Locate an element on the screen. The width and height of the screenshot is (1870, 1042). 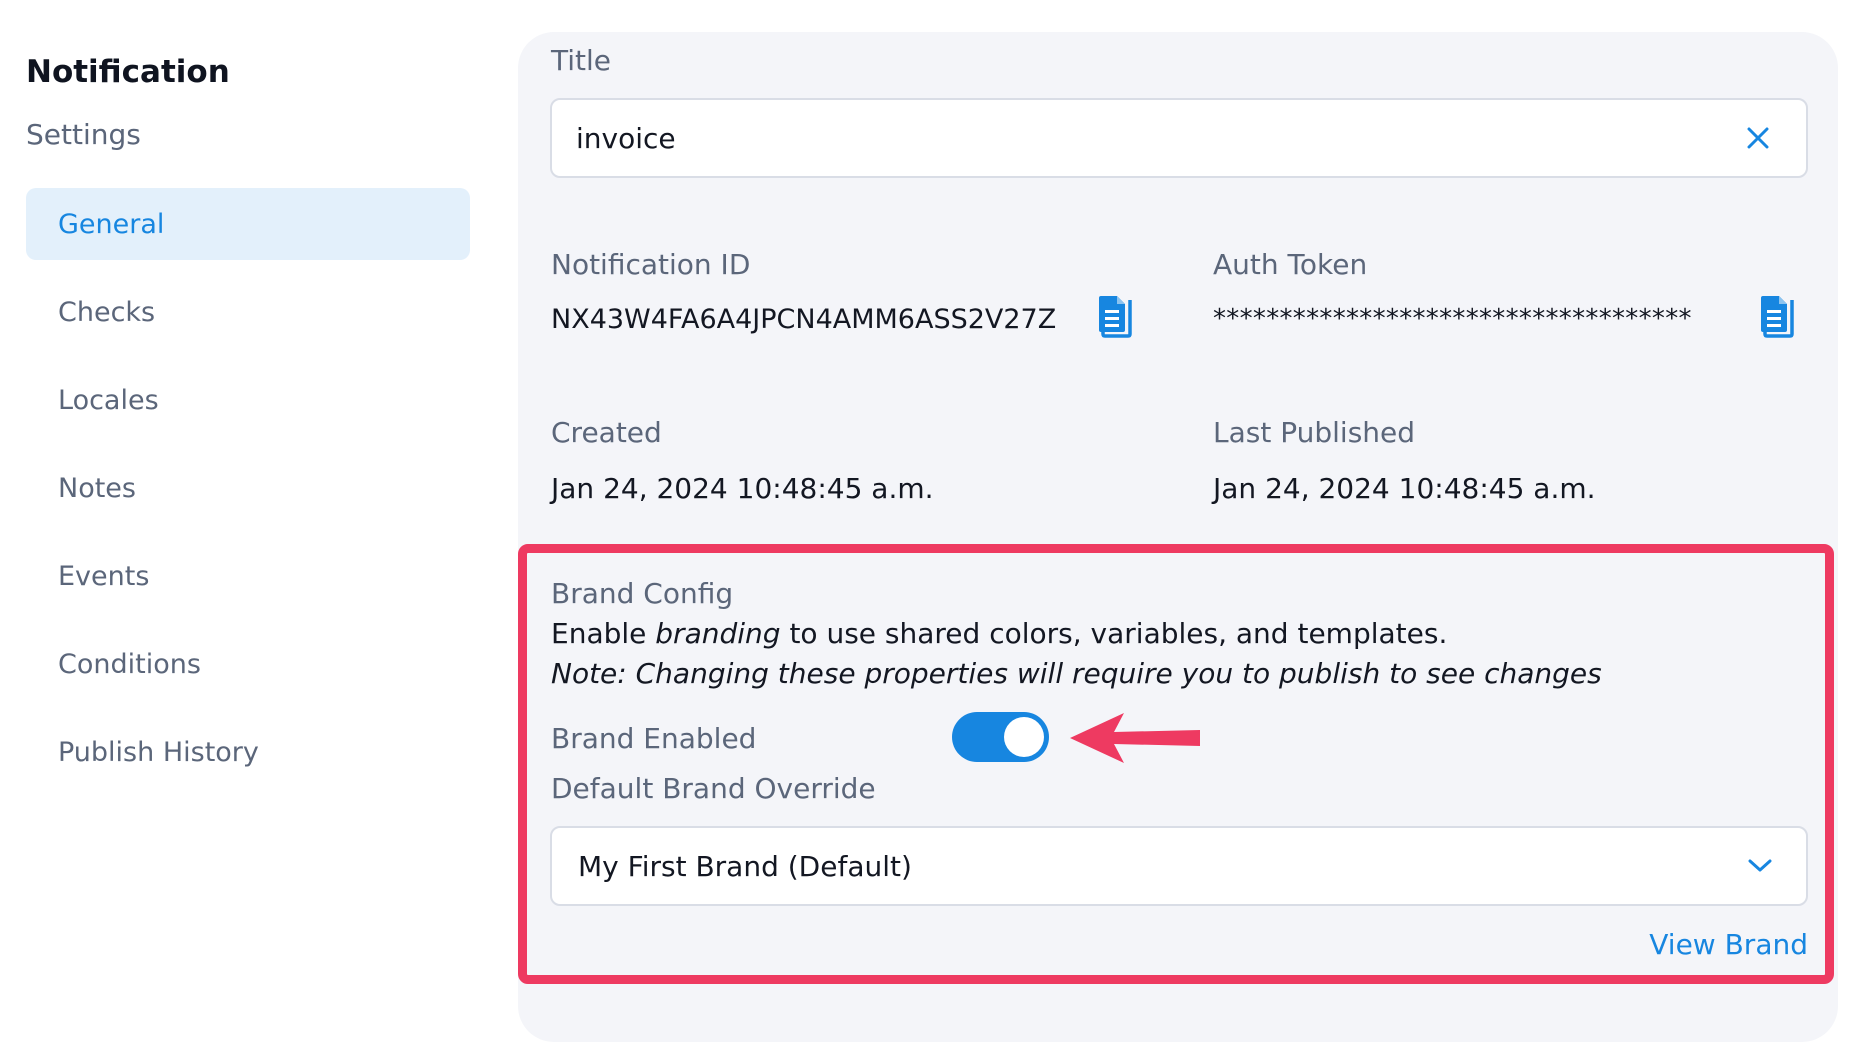
notification-id-label: Notification ID is located at coordinates (651, 264).